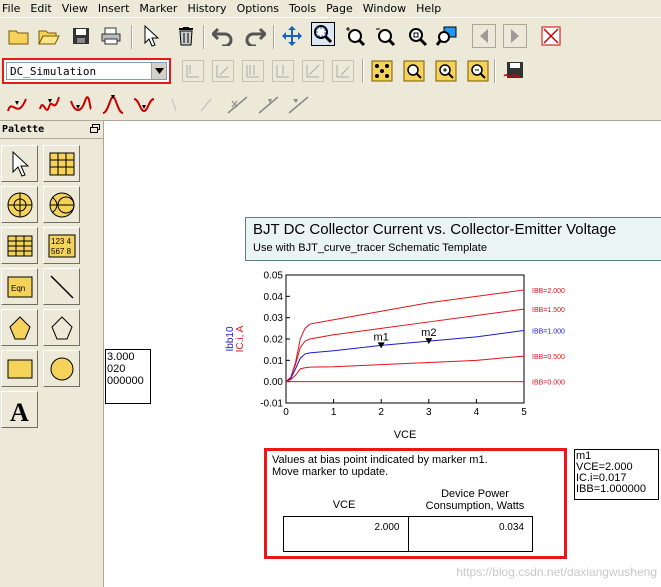 This screenshot has width=661, height=587. What do you see at coordinates (19, 204) in the screenshot?
I see `palette-smith-chart-button` at bounding box center [19, 204].